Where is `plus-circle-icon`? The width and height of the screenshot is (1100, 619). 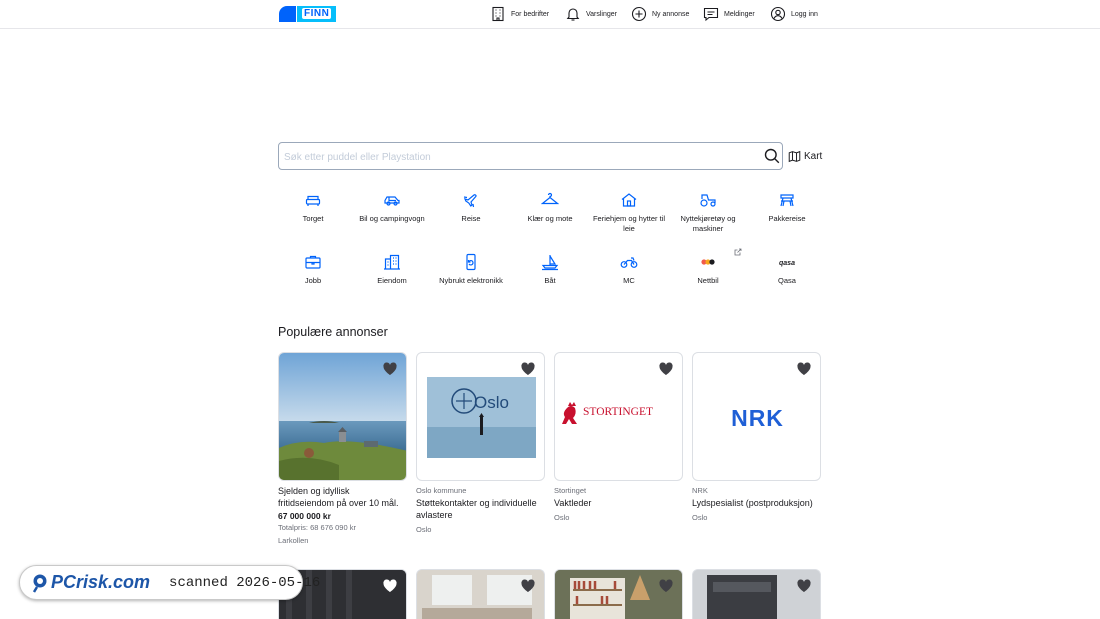
plus-circle-icon is located at coordinates (639, 14).